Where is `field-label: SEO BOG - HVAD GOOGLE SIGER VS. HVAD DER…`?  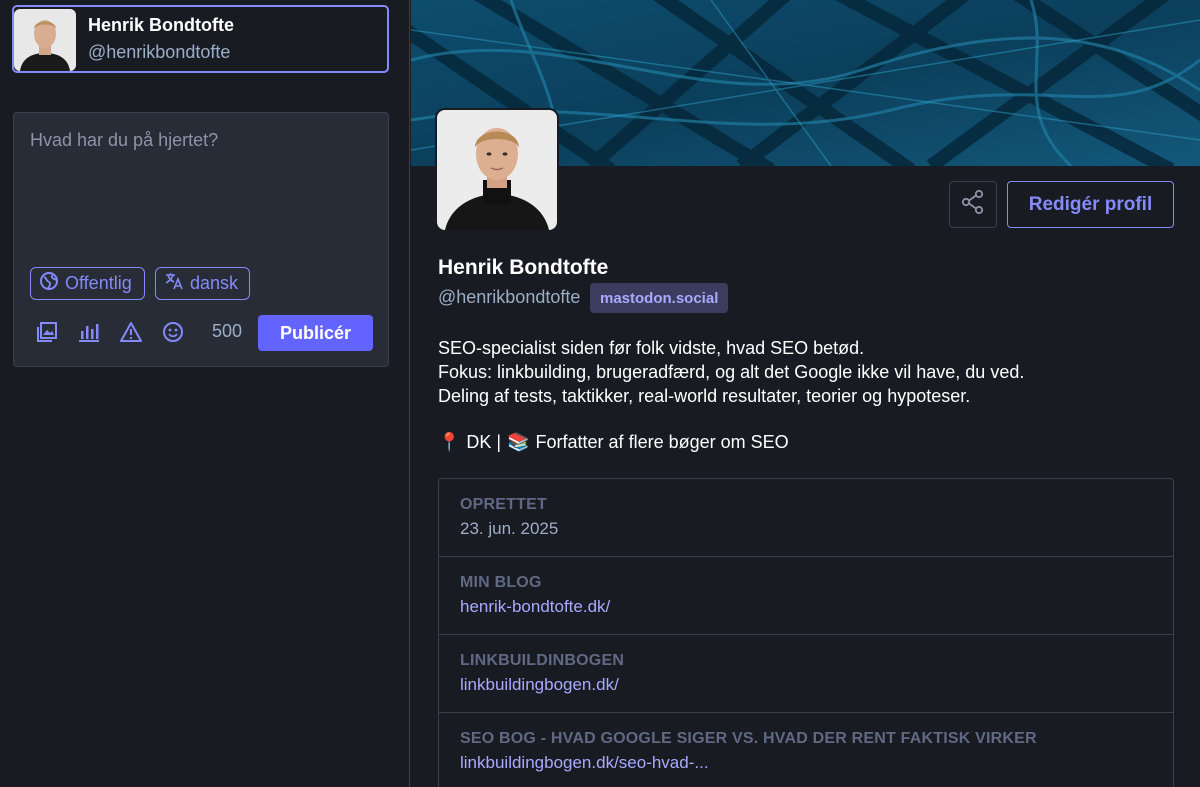
field-label: SEO BOG - HVAD GOOGLE SIGER VS. HVAD DER… is located at coordinates (748, 738).